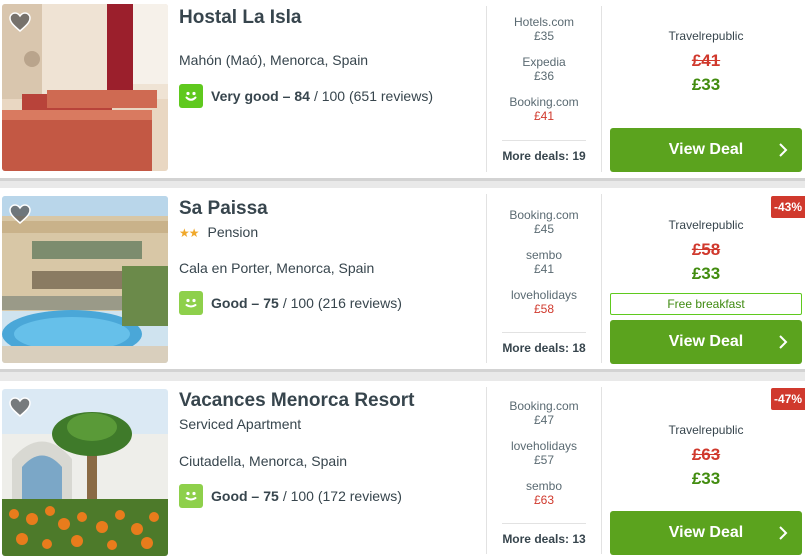 The image size is (805, 560). Describe the element at coordinates (274, 60) in the screenshot. I see `hotel-location: Mahón (Maó), Menorca, Spain` at that location.